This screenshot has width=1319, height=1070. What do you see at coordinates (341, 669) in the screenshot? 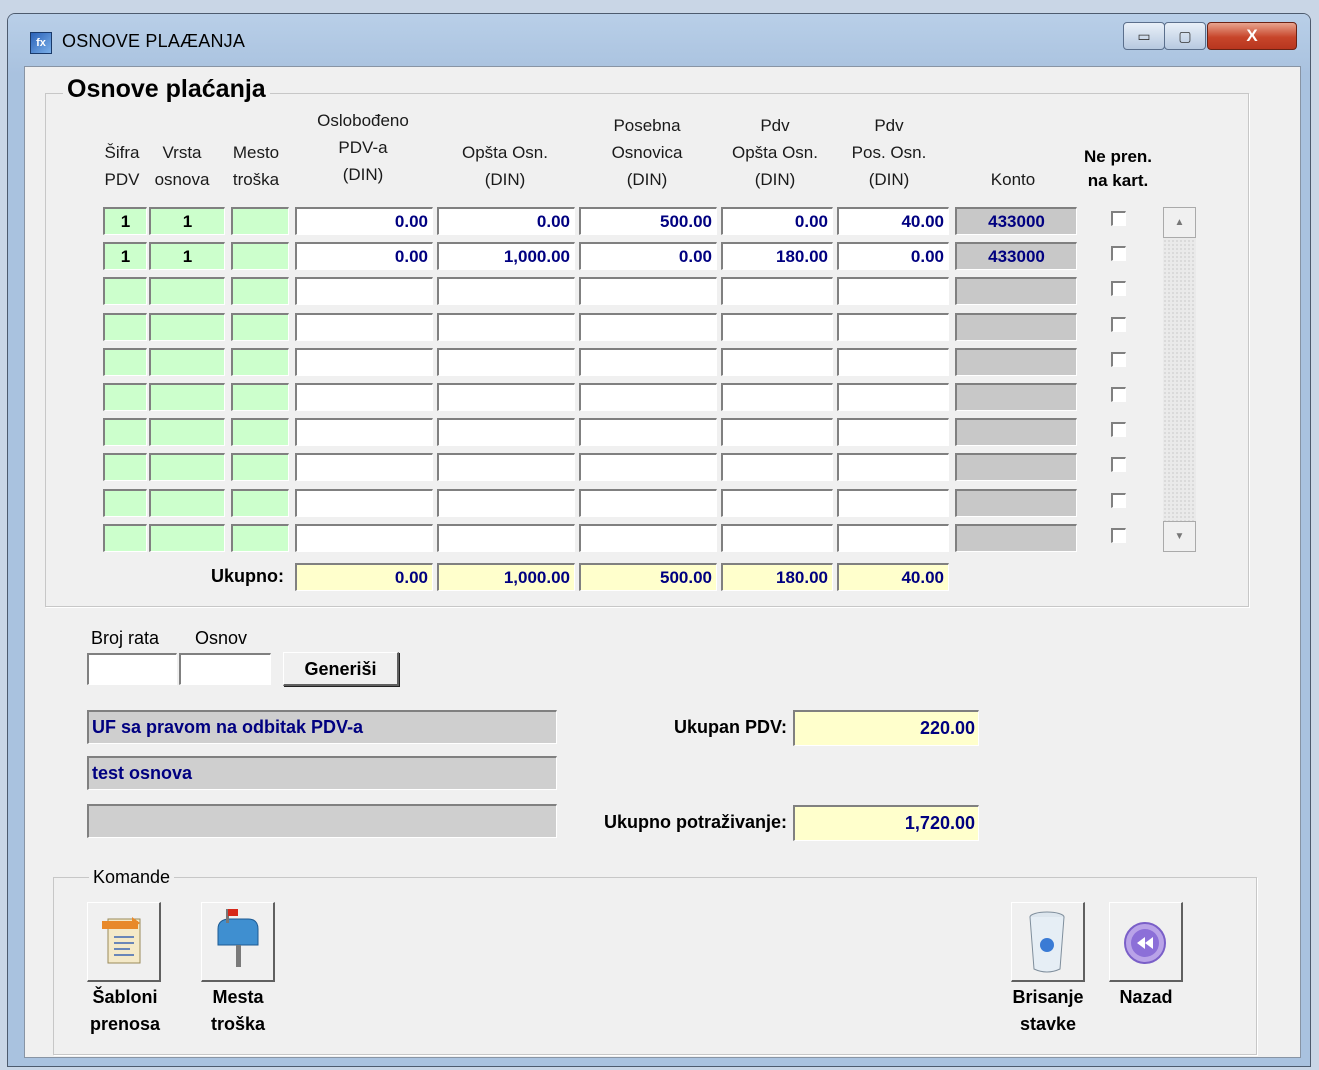
I see `generisi-button: Generiši` at bounding box center [341, 669].